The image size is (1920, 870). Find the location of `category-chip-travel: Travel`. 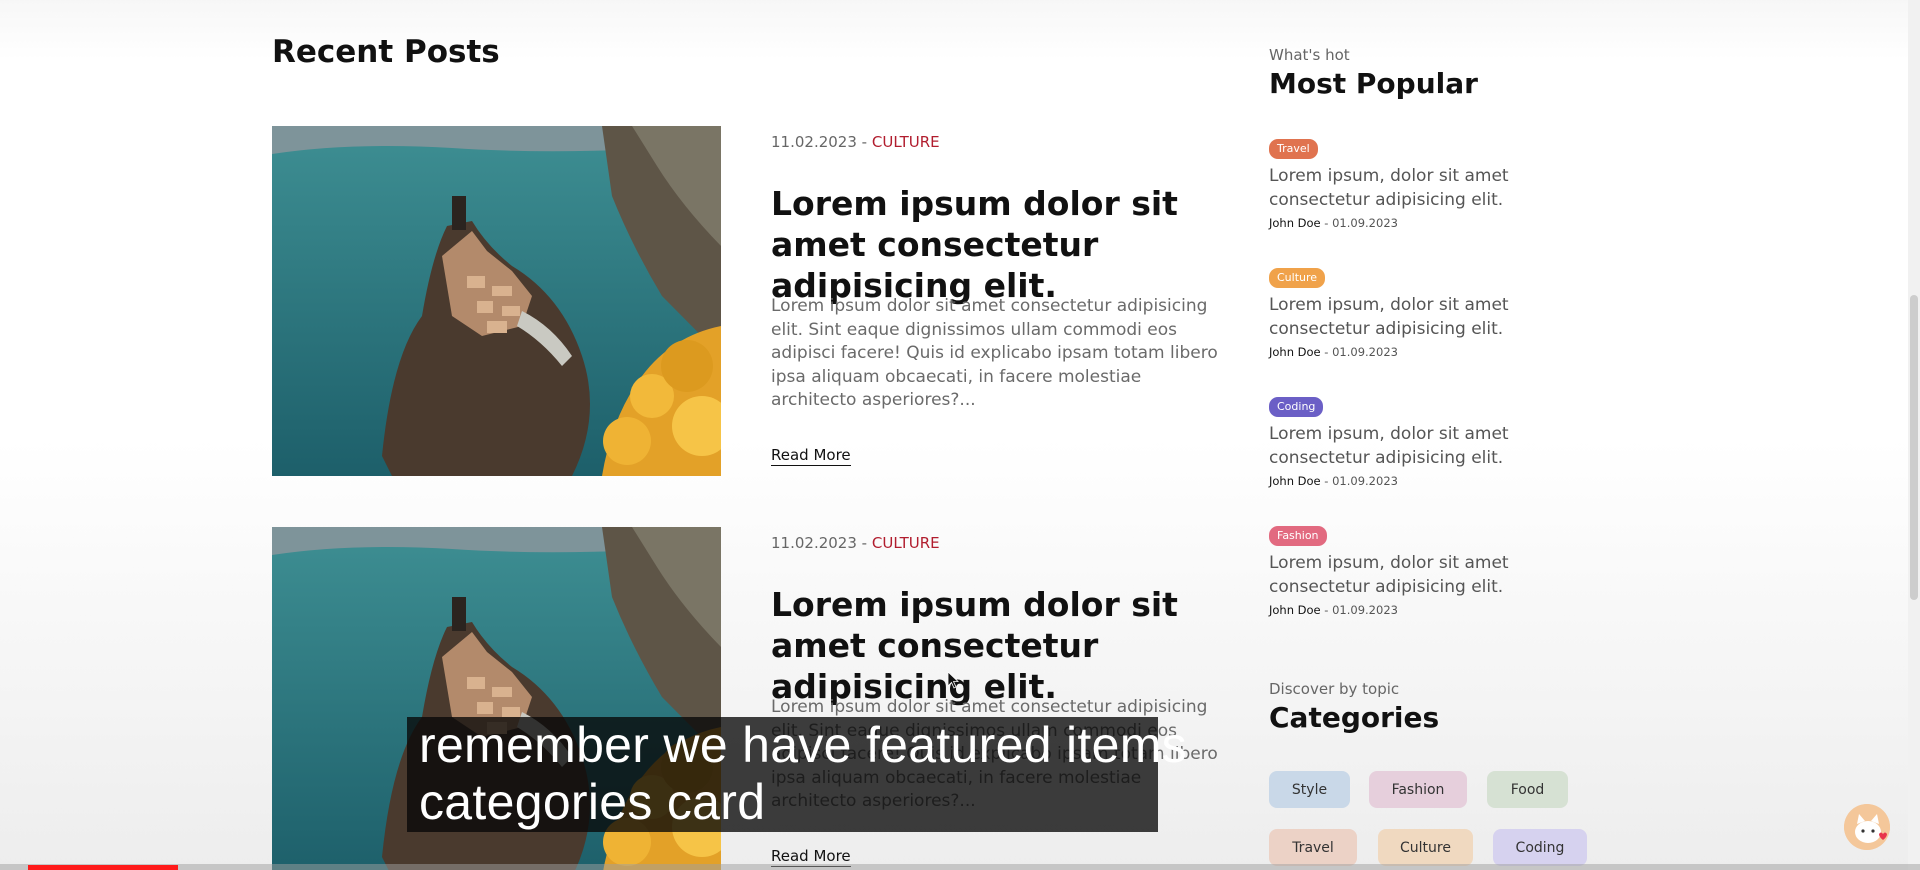

category-chip-travel: Travel is located at coordinates (1313, 847).